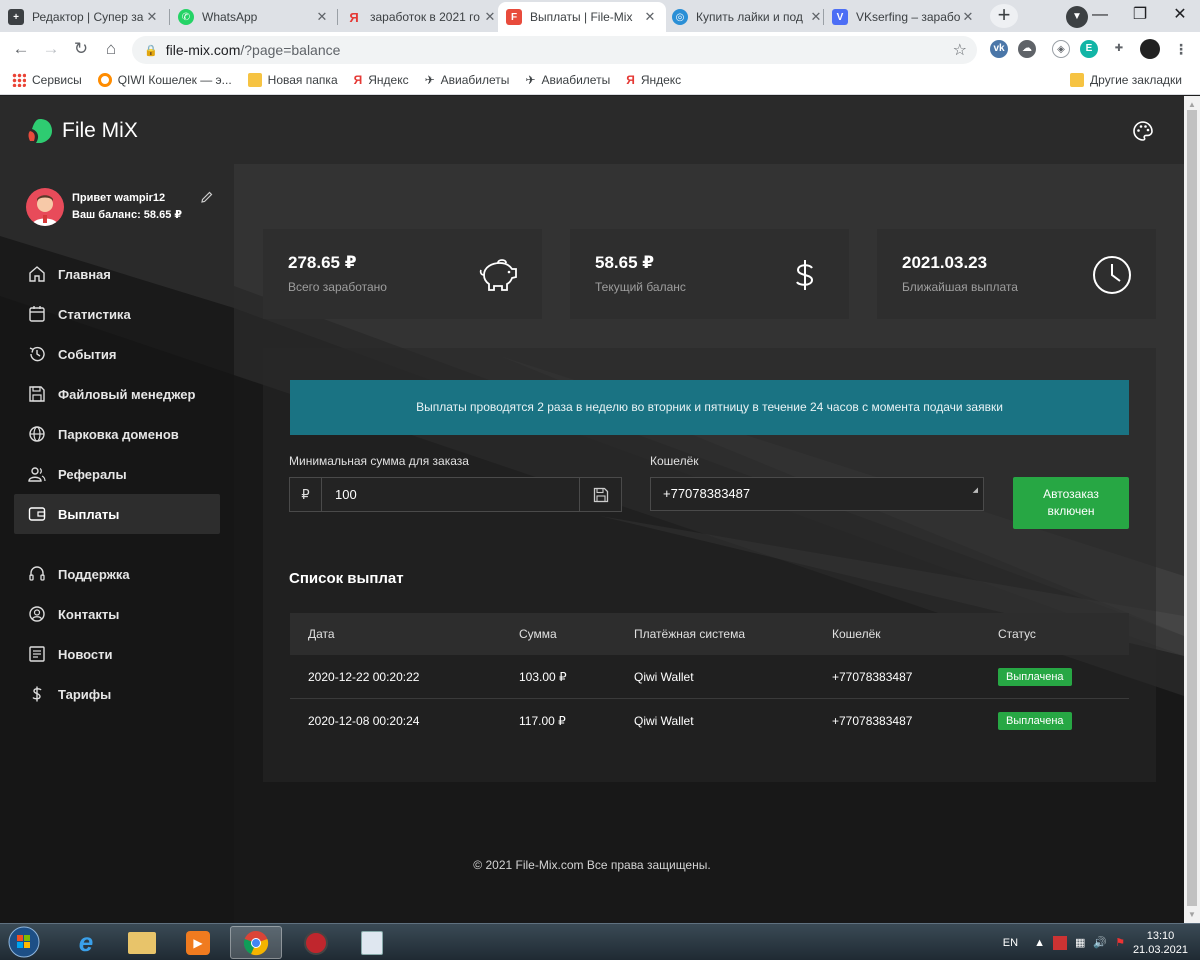 The height and width of the screenshot is (960, 1200). I want to click on system-tray: EN ▲ ▦ 🔊 ⚑ 13:10 21.03.2021, so click(1101, 942).